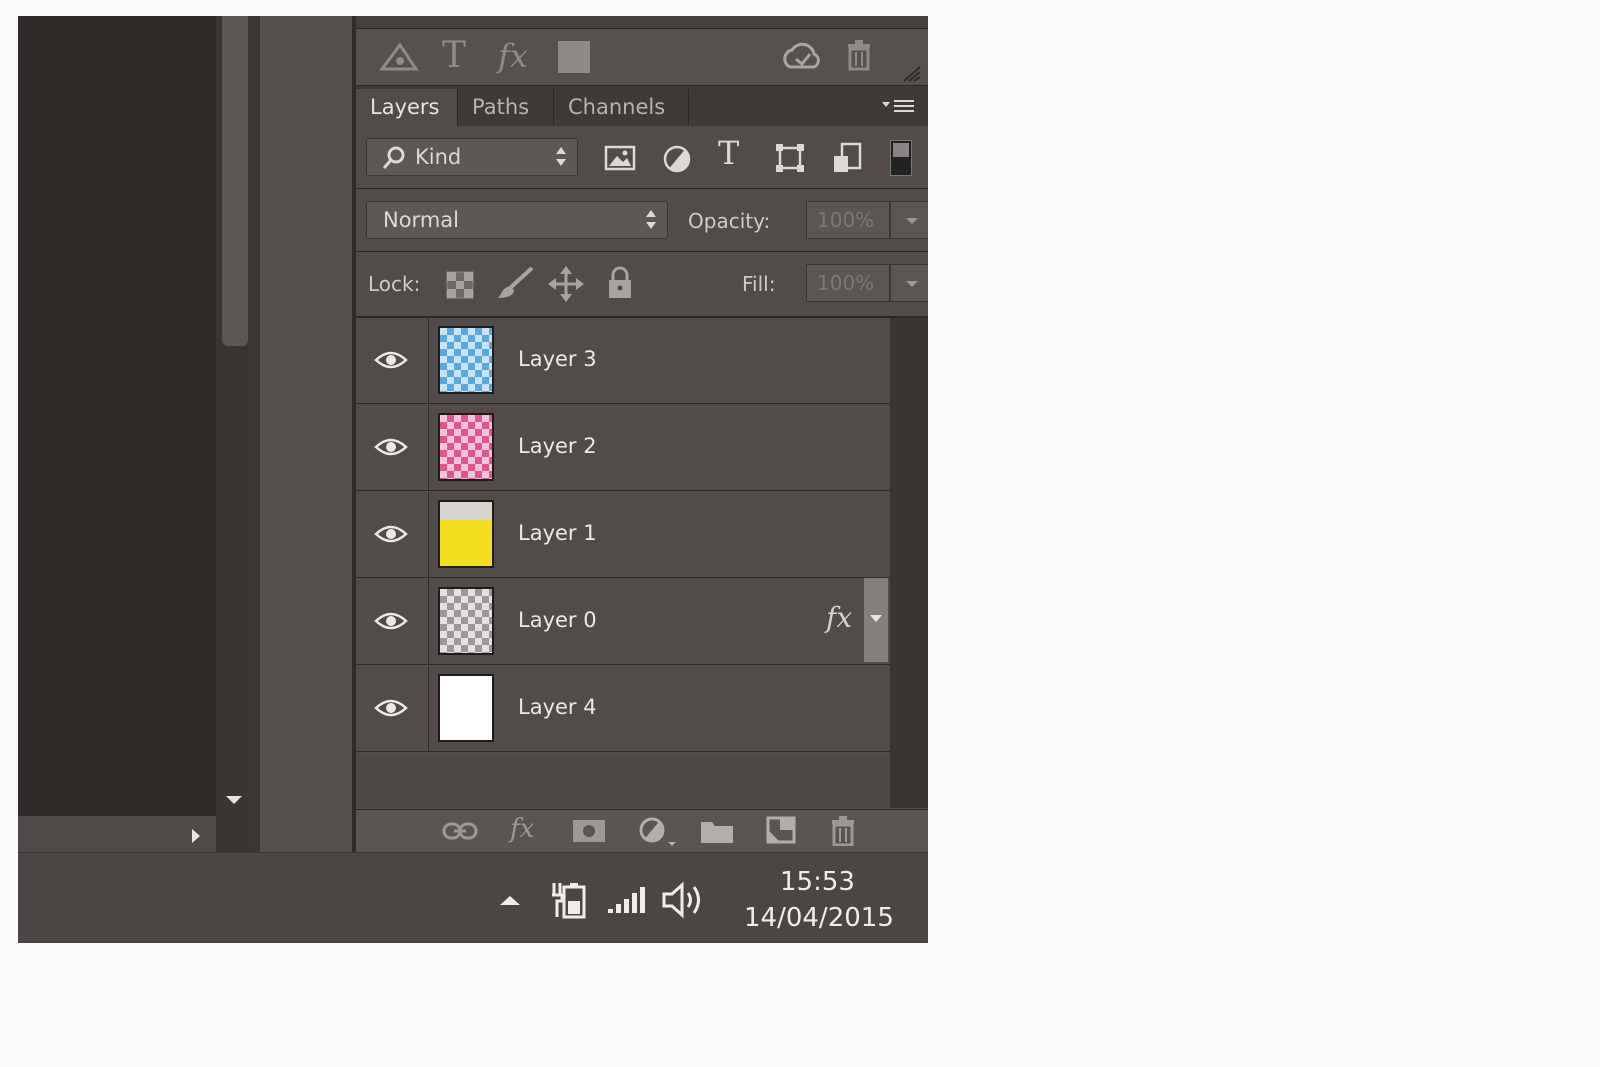  I want to click on delete-layer-icon, so click(843, 831).